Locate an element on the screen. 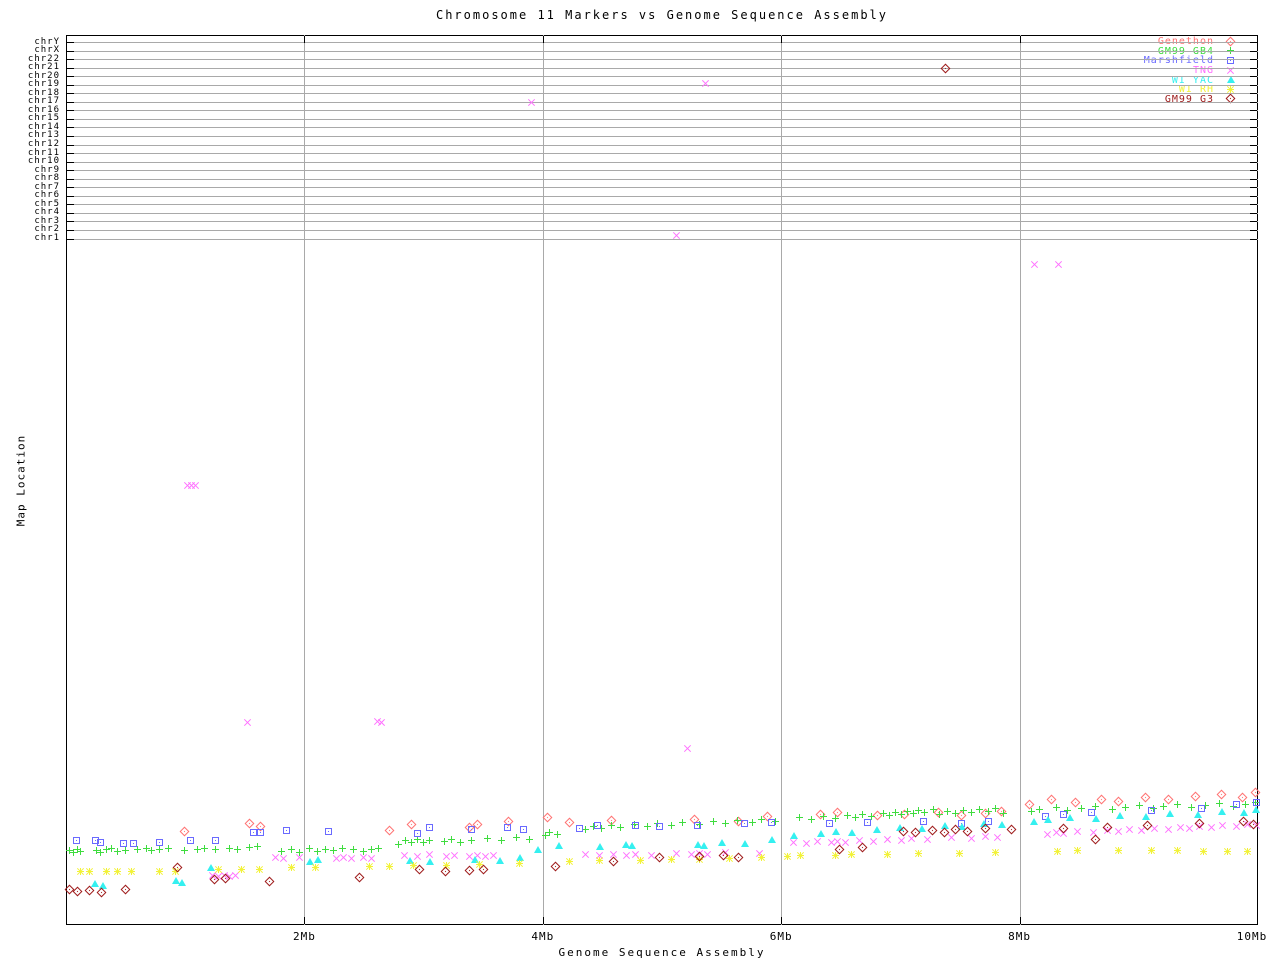 This screenshot has width=1280, height=960. star-icon is located at coordinates (1230, 89).